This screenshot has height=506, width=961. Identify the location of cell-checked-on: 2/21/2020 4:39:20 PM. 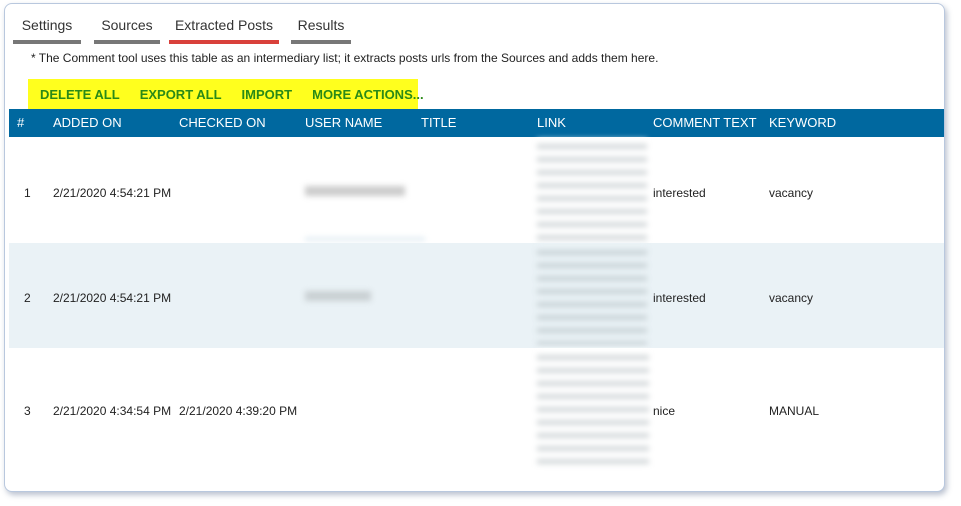
(238, 411).